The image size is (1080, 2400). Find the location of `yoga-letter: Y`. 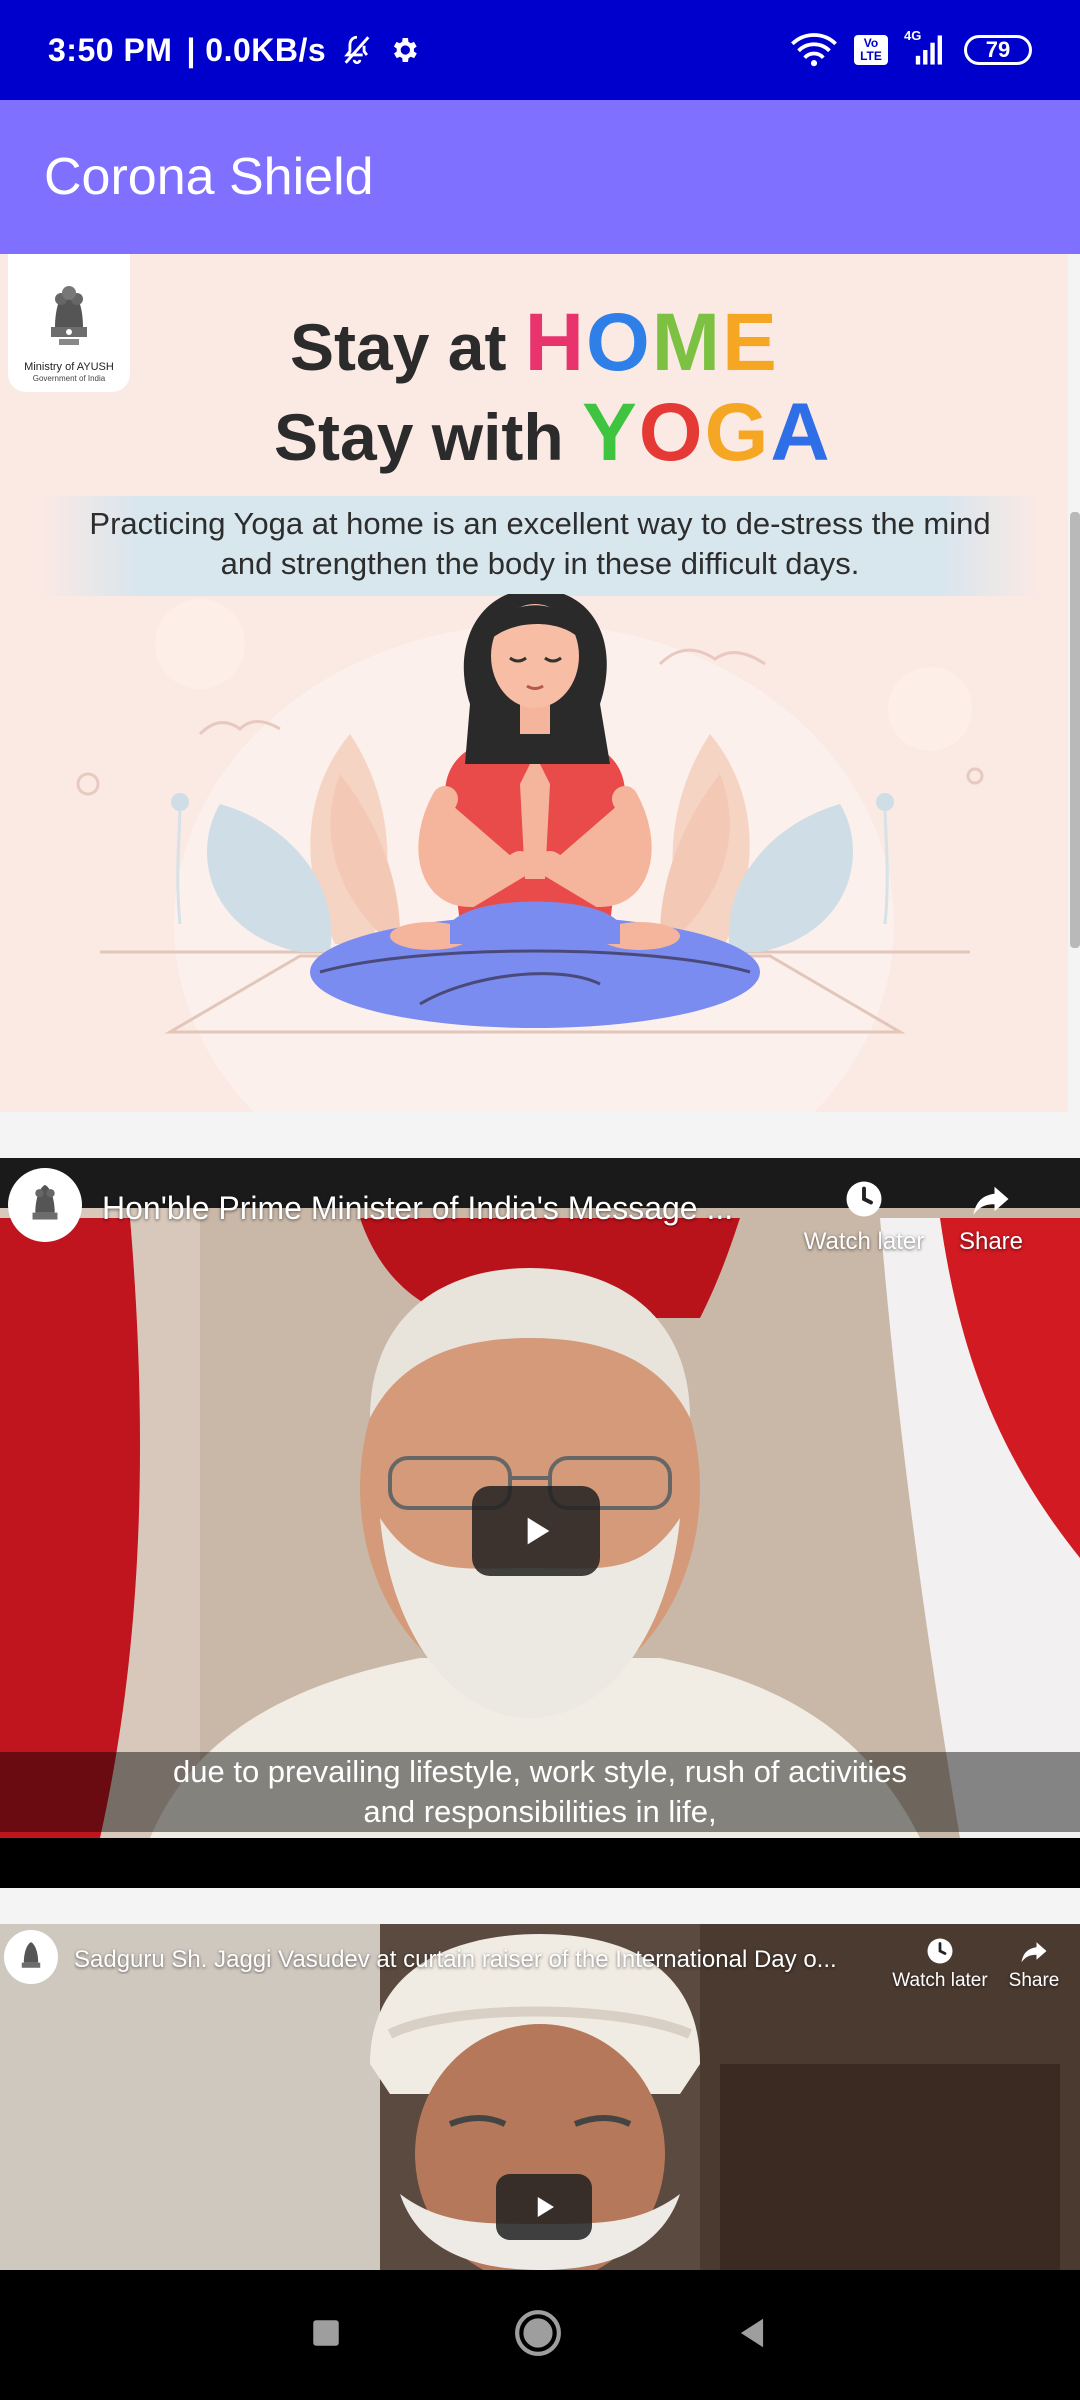

yoga-letter: Y is located at coordinates (610, 432).